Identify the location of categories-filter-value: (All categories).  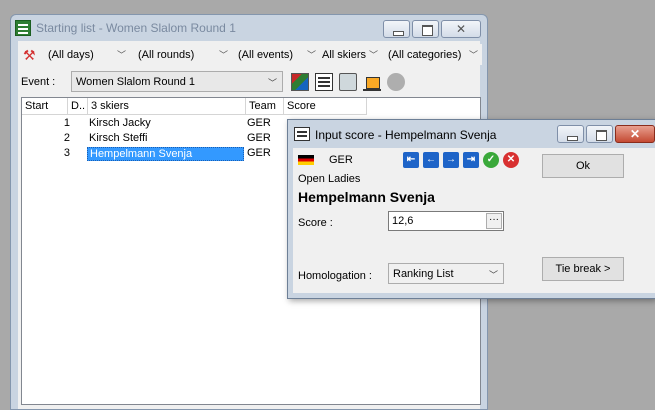
(425, 55).